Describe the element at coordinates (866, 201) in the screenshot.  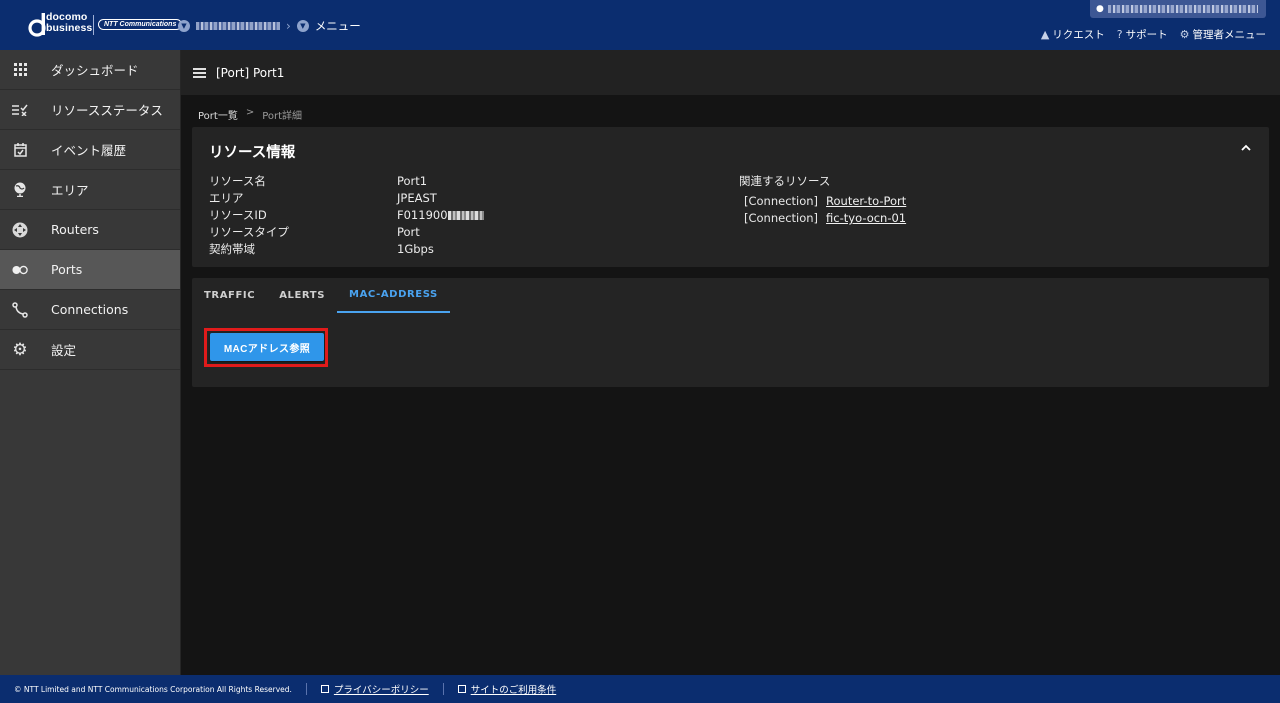
I see `related-link-router-to-port: Router-to-Port` at that location.